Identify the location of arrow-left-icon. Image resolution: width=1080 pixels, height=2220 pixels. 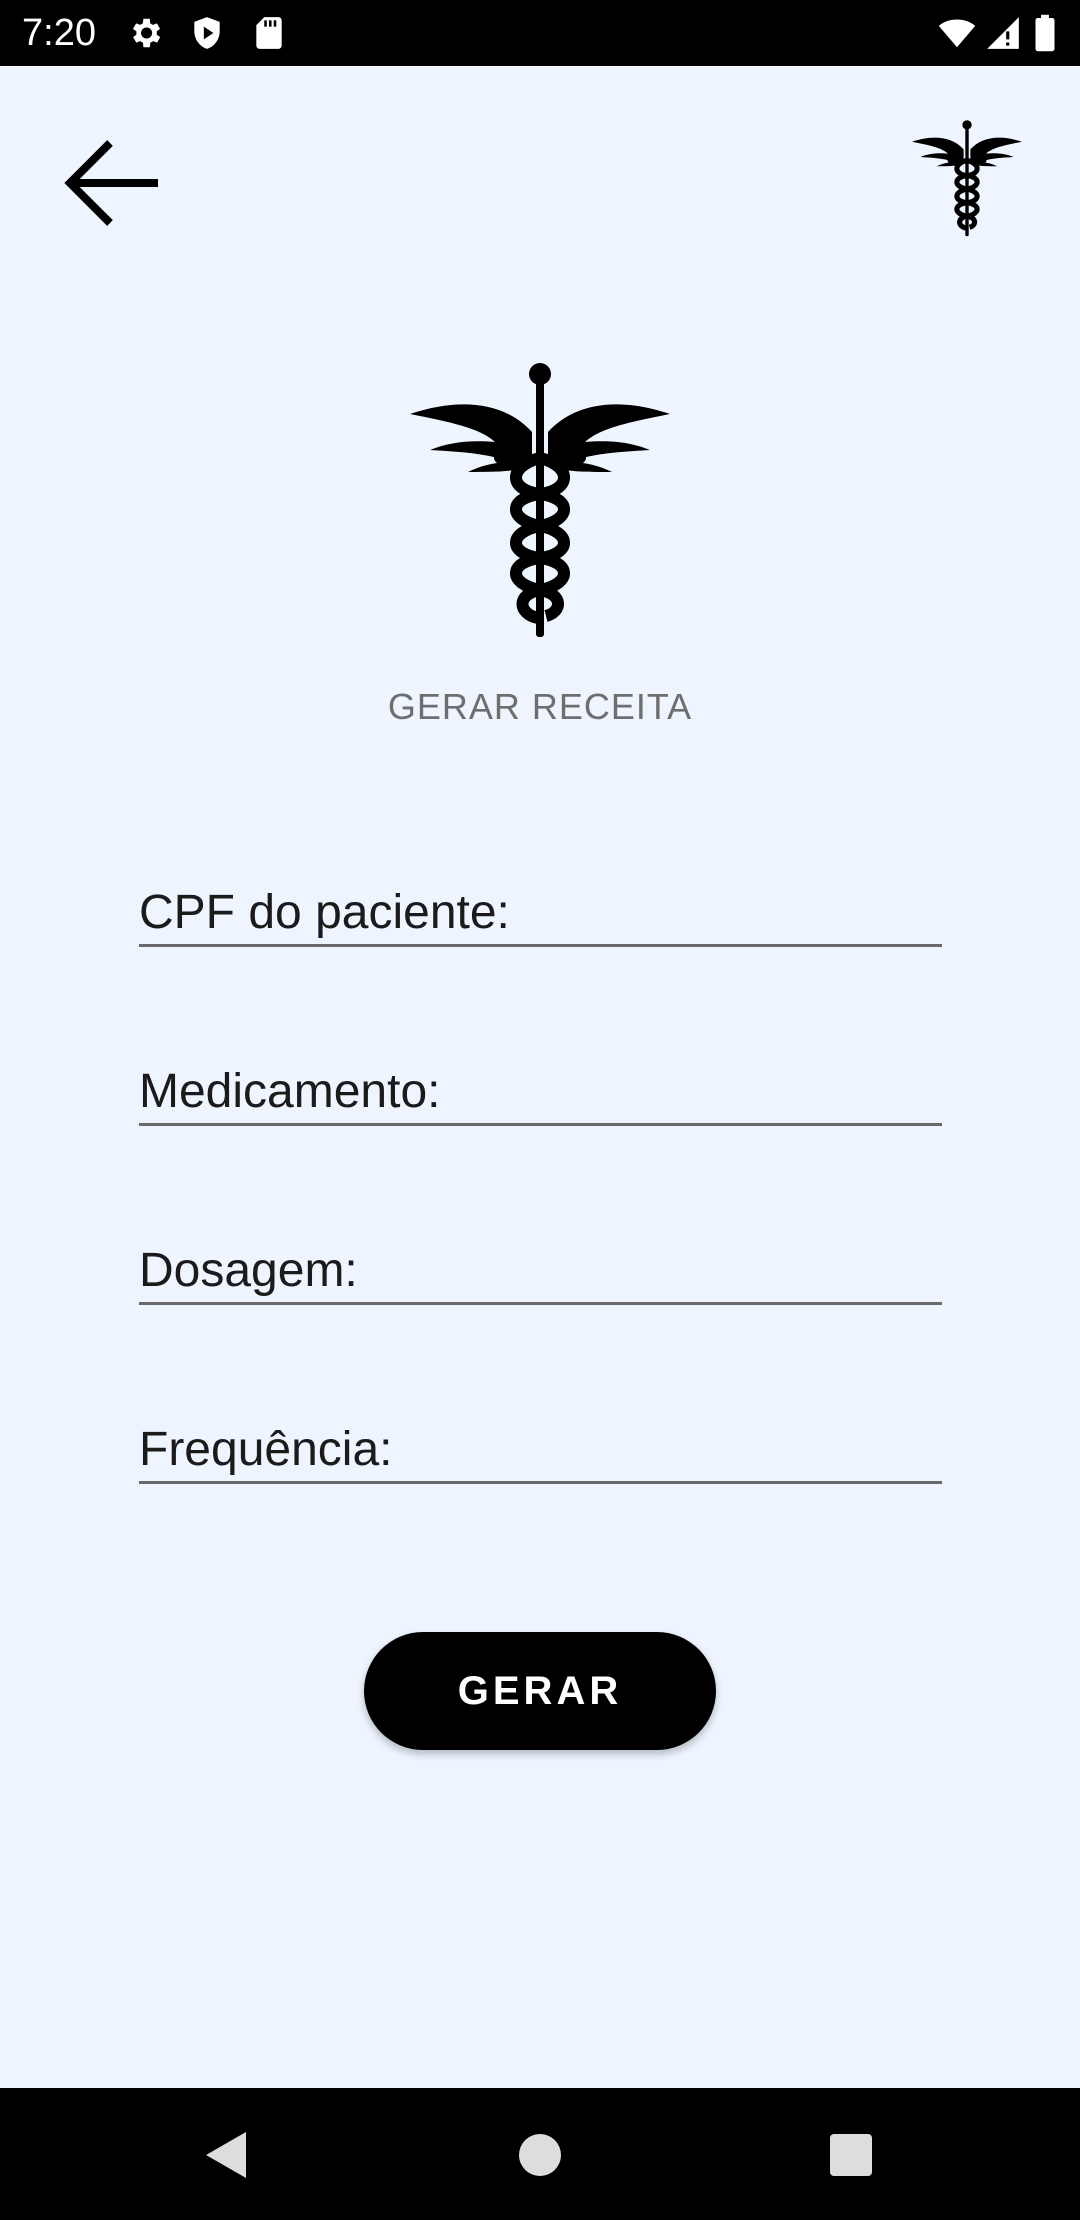
(113, 183).